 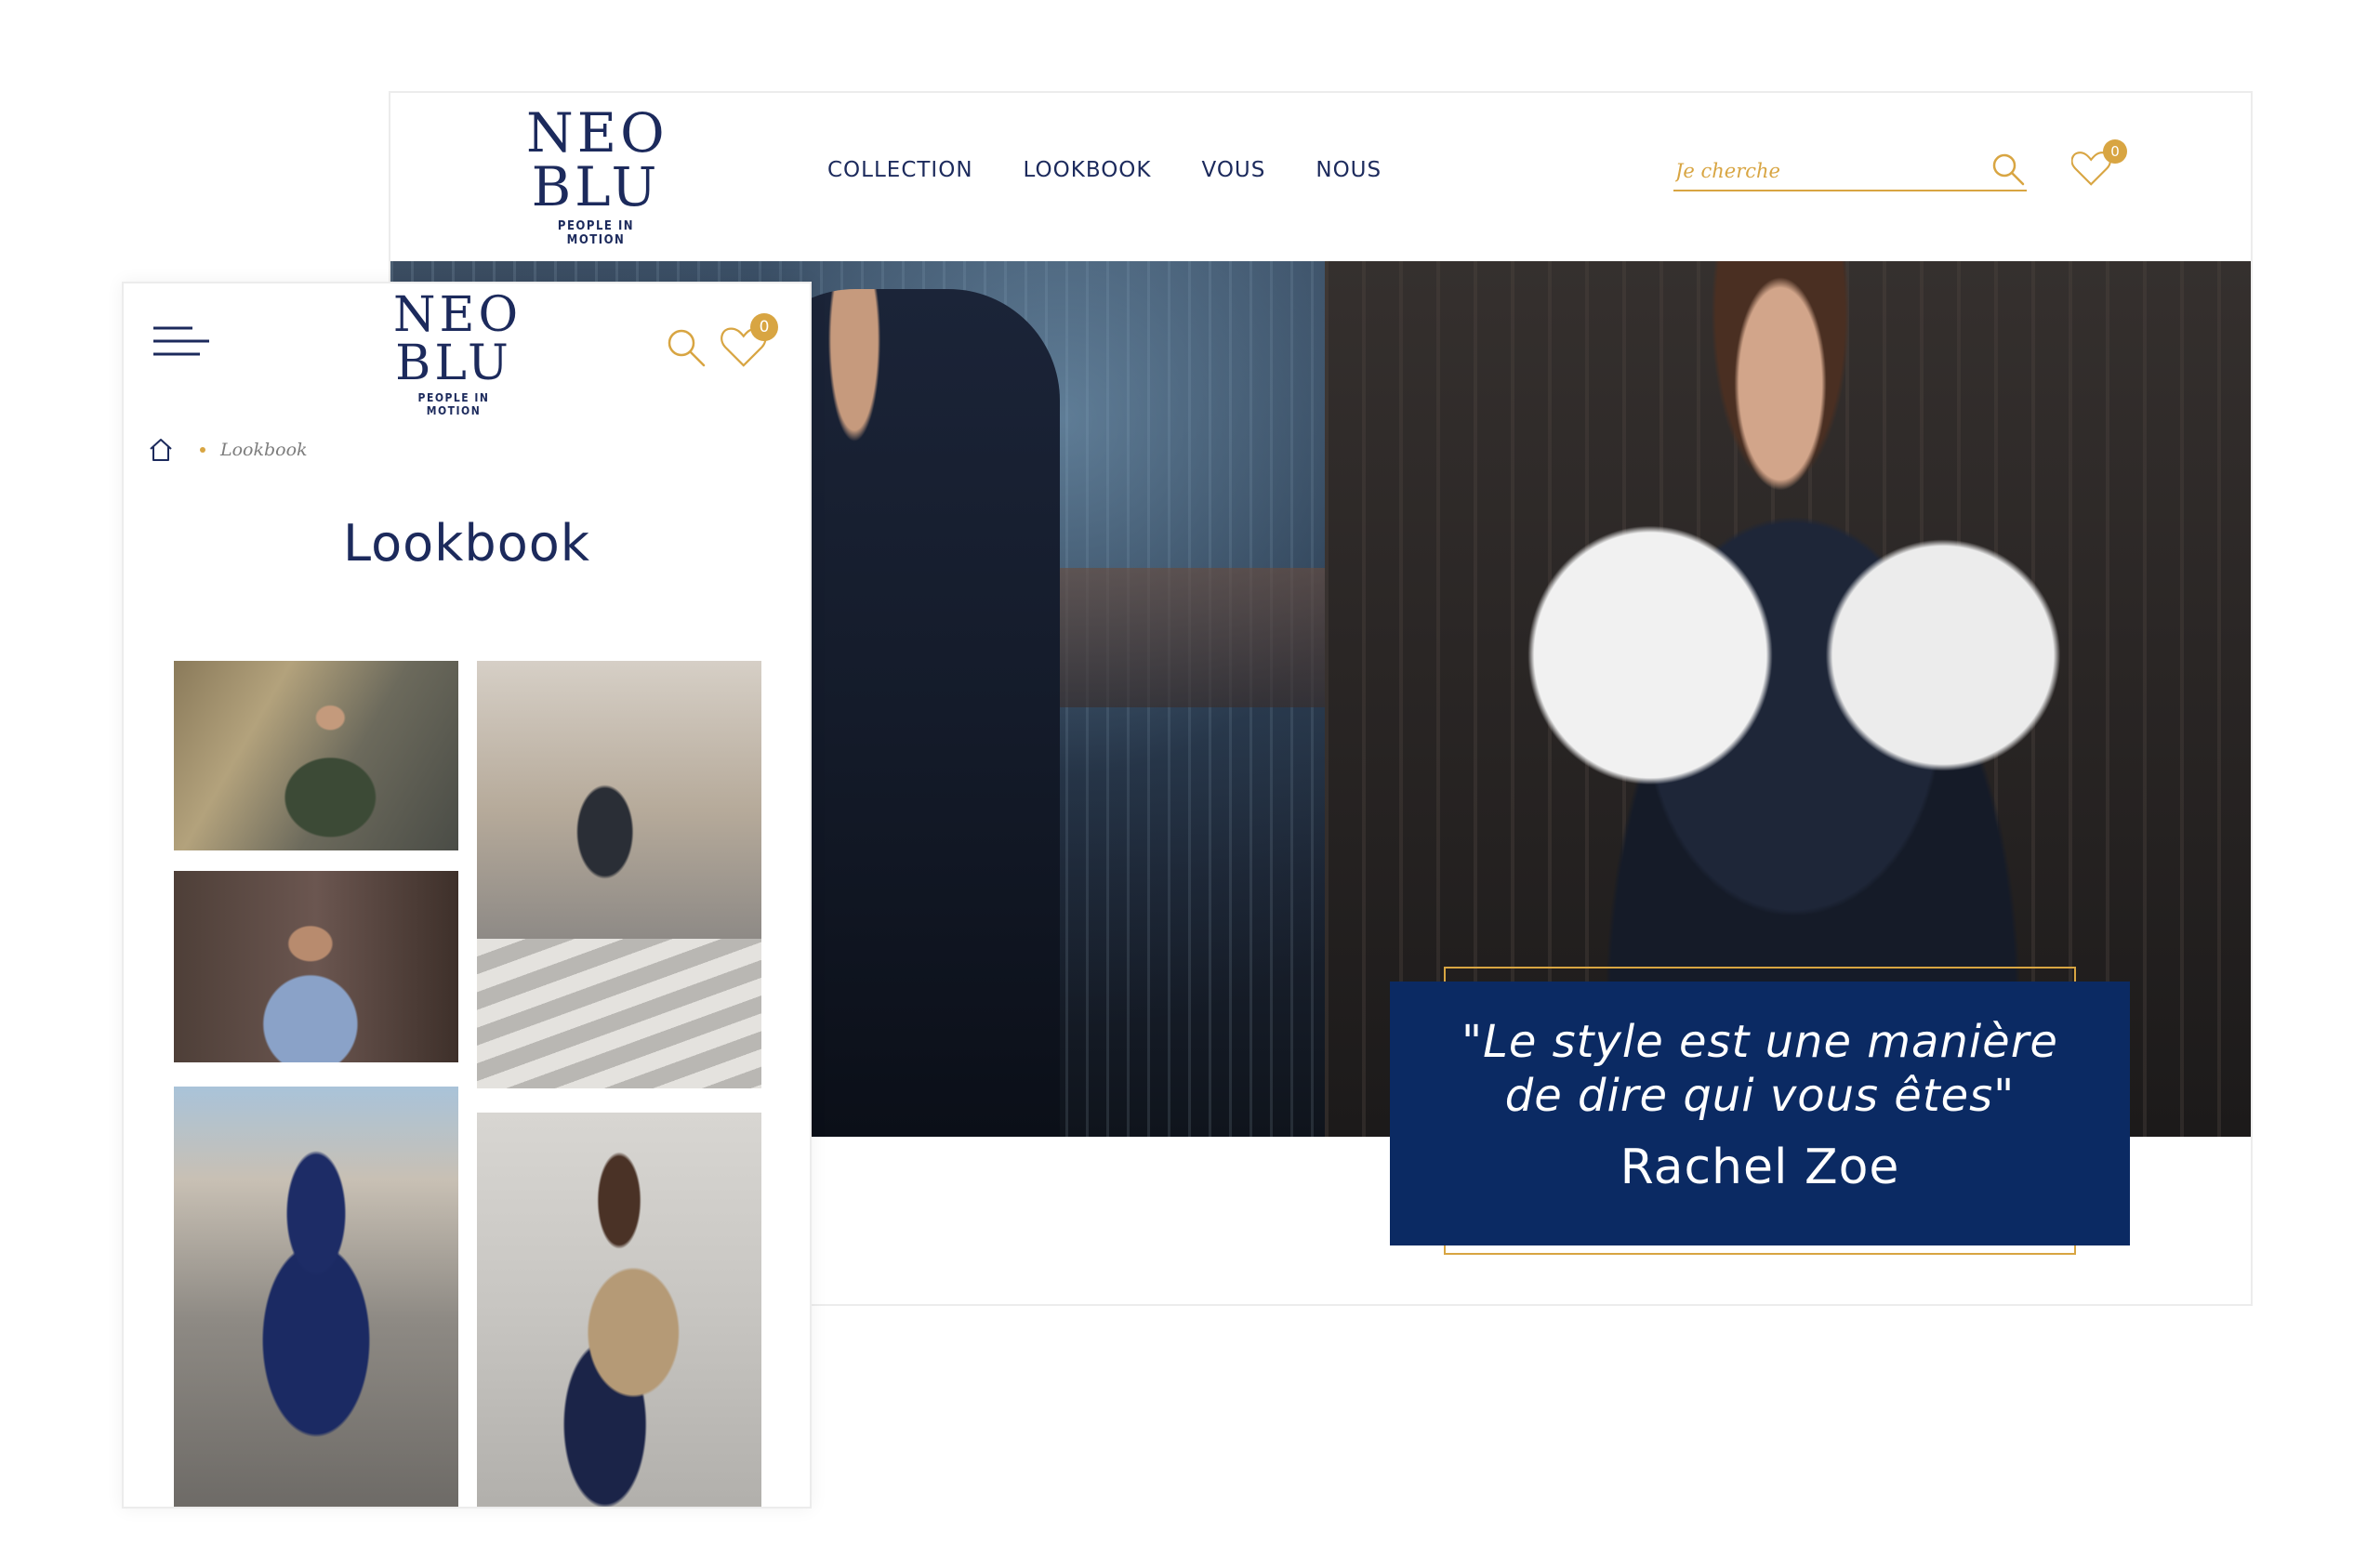 What do you see at coordinates (457, 315) in the screenshot?
I see `mobile-logo-line-1: NEO` at bounding box center [457, 315].